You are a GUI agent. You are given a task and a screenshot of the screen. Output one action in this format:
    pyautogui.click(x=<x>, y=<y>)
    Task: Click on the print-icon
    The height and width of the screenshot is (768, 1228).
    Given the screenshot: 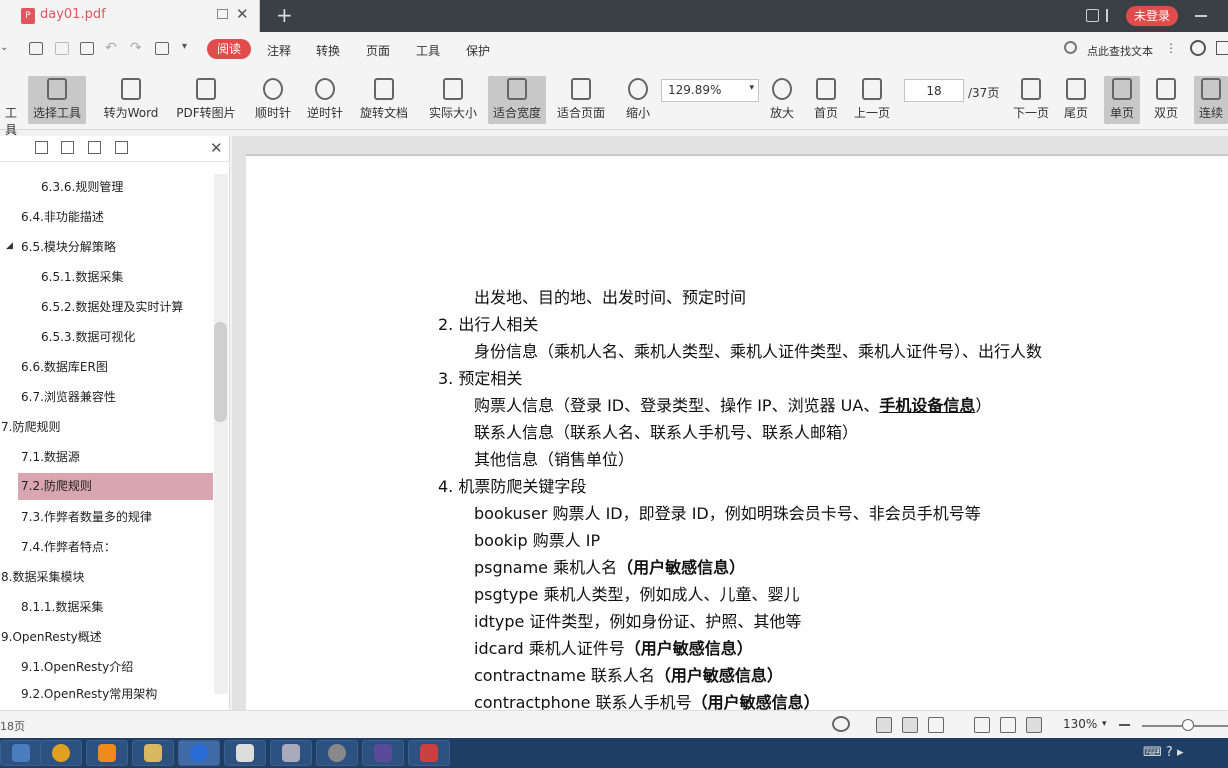 What is the action you would take?
    pyautogui.click(x=87, y=48)
    